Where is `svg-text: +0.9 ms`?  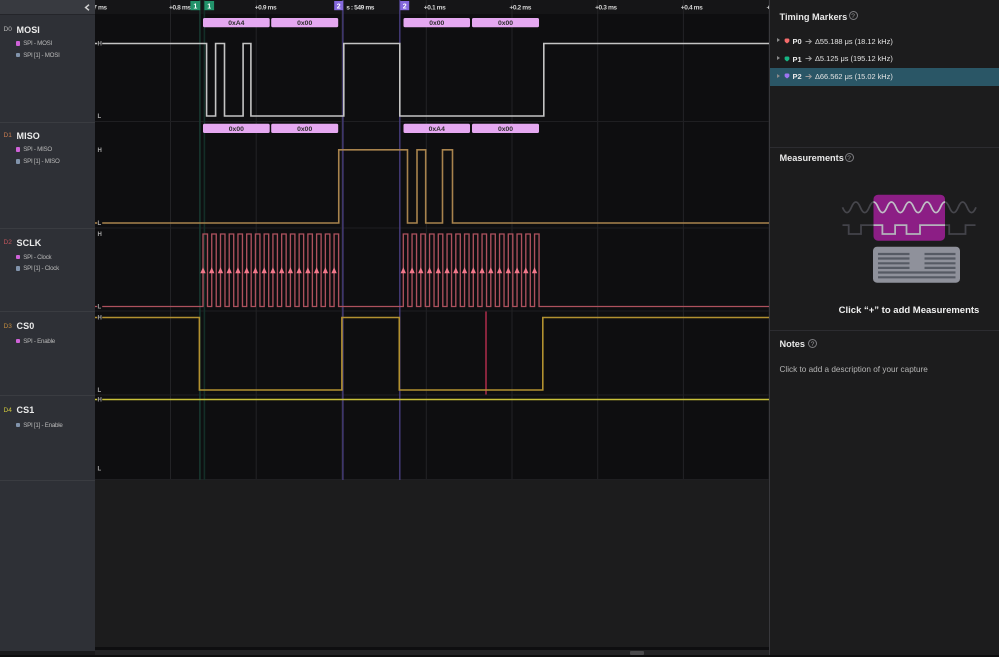
svg-text: +0.9 ms is located at coordinates (266, 8).